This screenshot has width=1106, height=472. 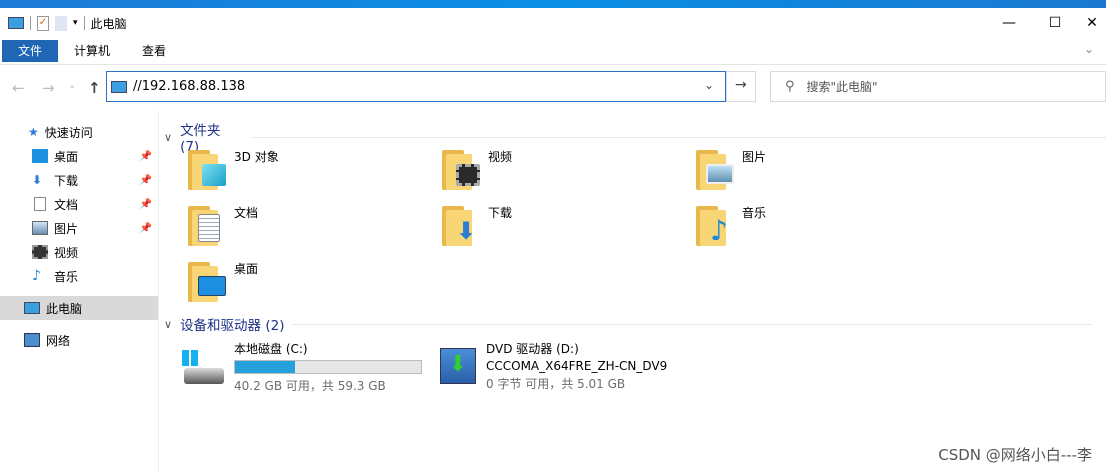 I want to click on folder-music-icon: ♪, so click(x=714, y=225).